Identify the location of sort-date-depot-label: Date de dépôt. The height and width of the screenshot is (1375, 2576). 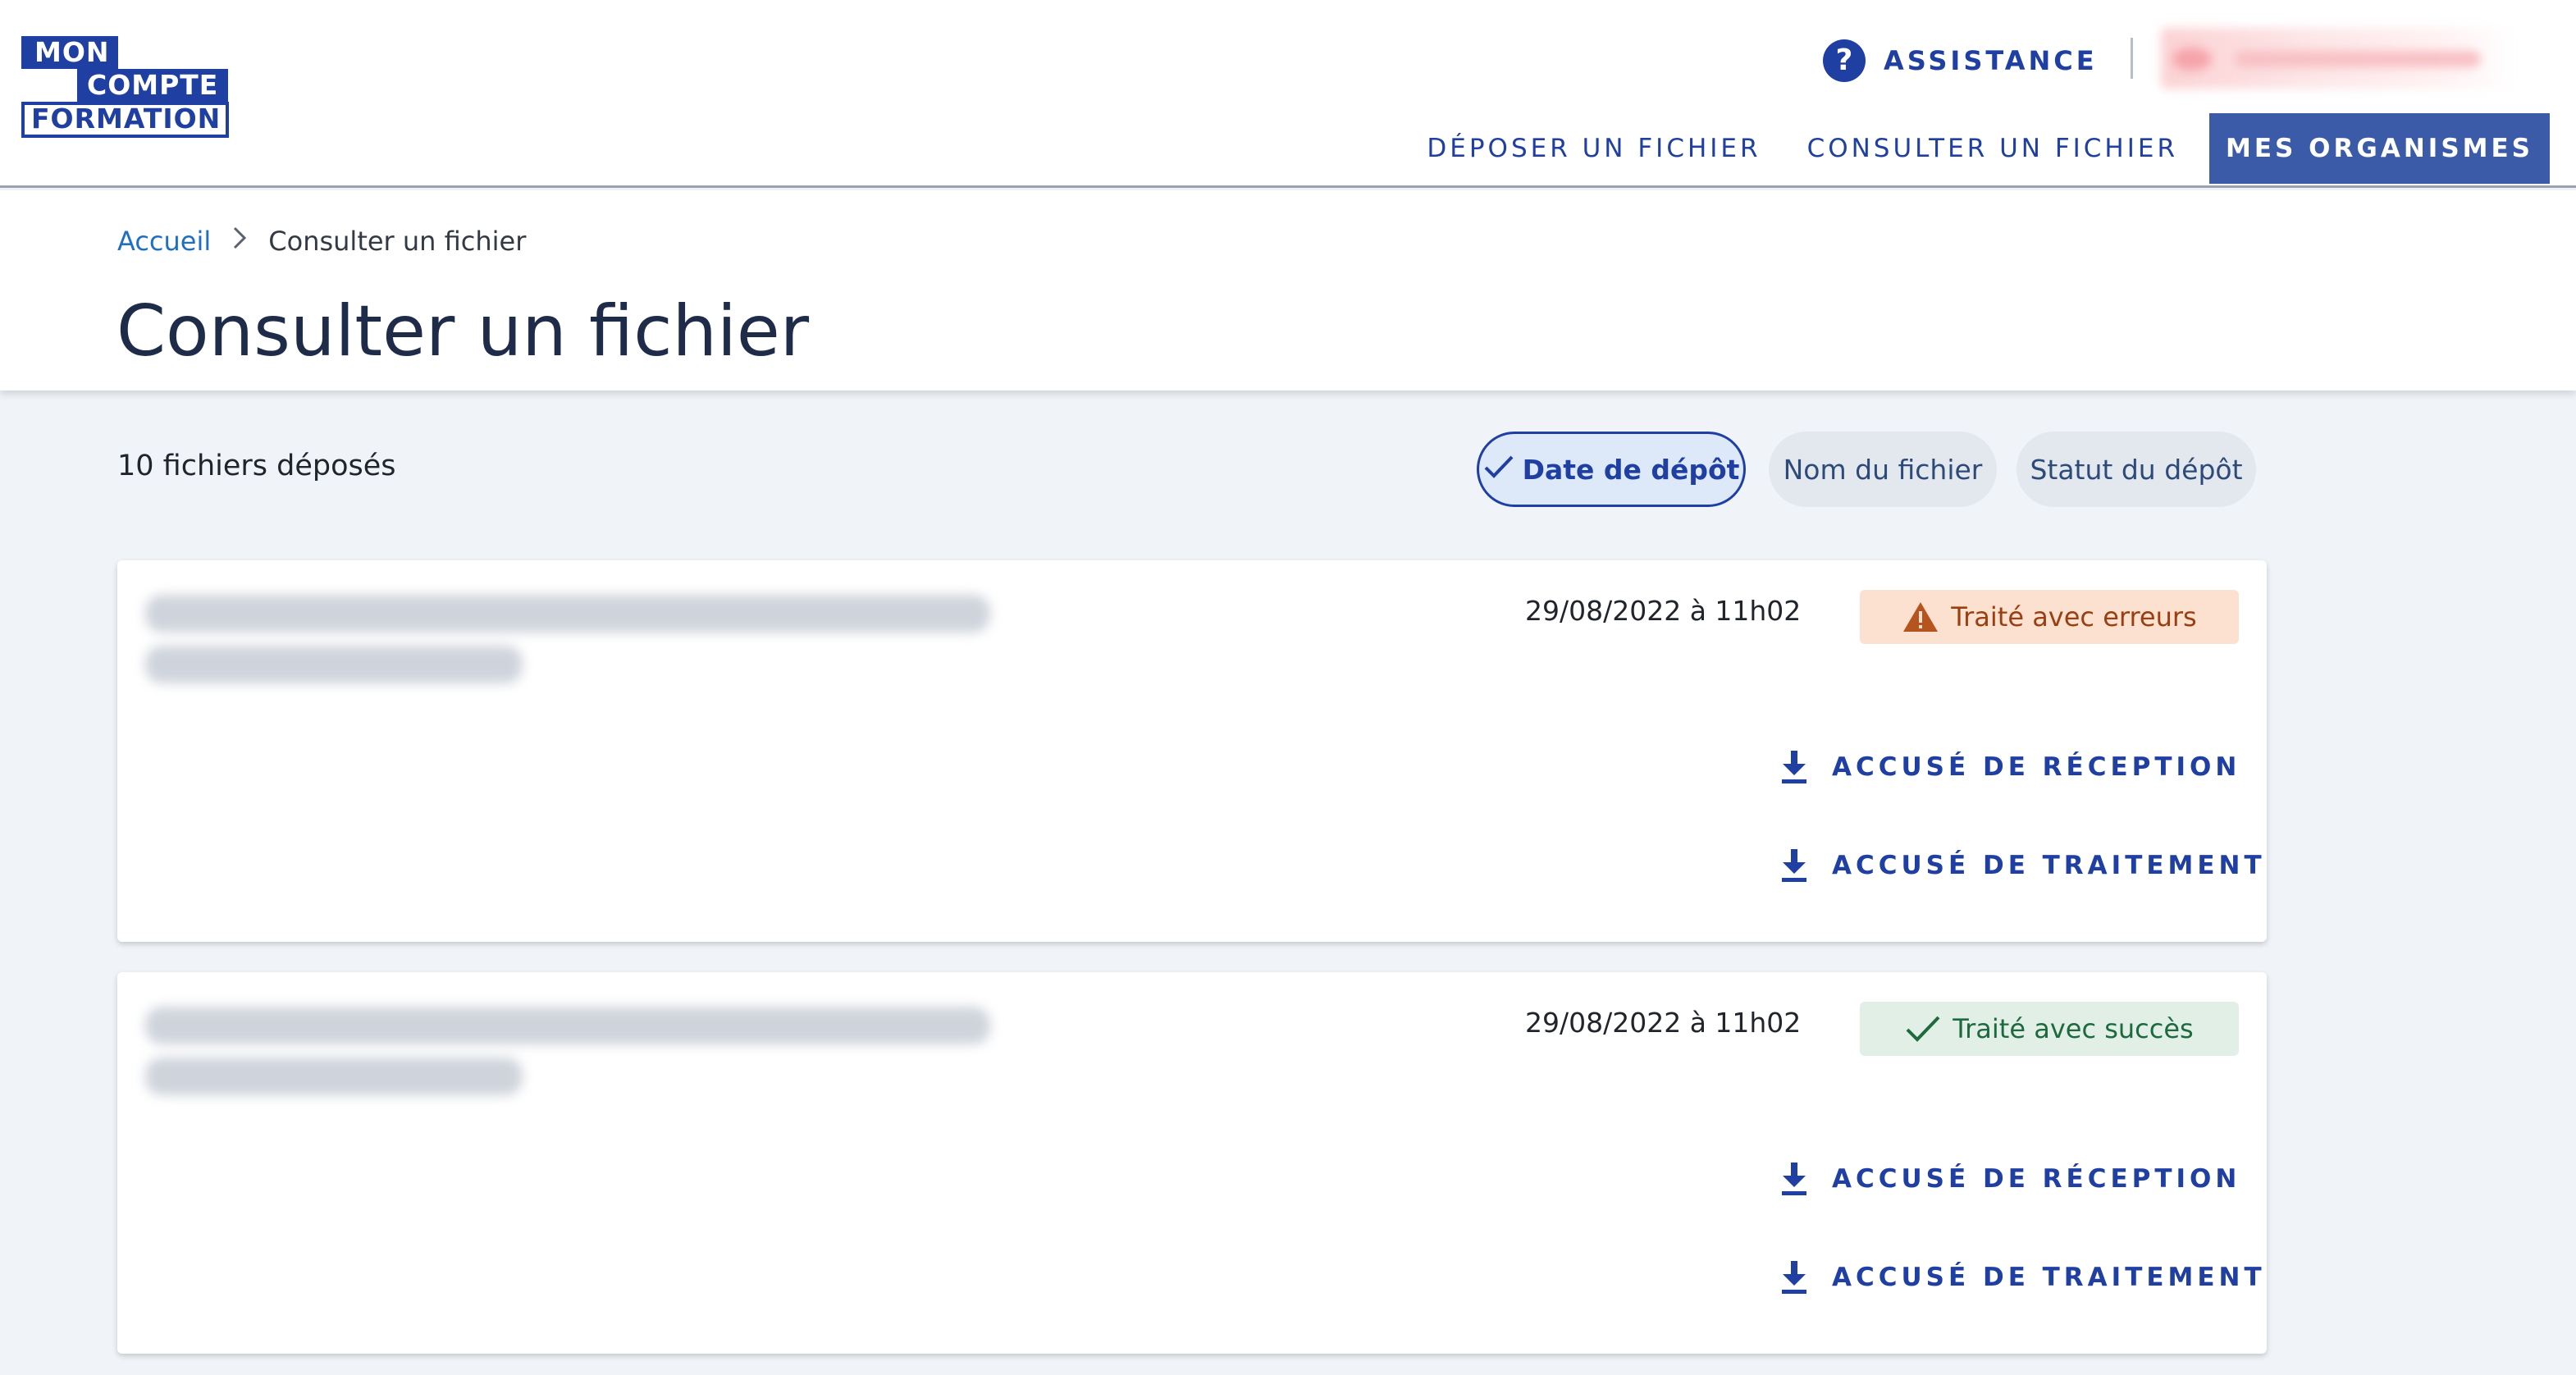
(1631, 470).